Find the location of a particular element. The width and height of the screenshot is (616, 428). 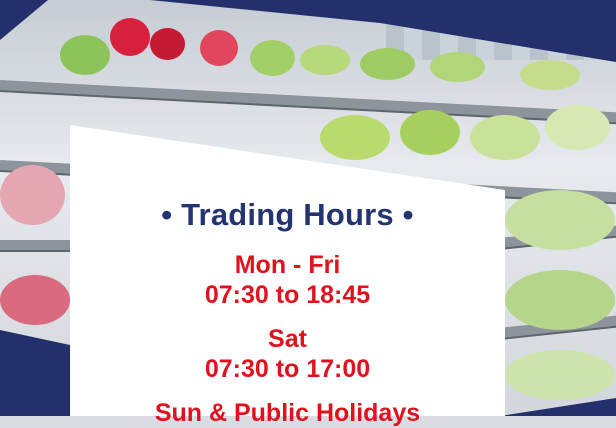

sunday-holiday-label: Sun & Public Holidays is located at coordinates (287, 413).